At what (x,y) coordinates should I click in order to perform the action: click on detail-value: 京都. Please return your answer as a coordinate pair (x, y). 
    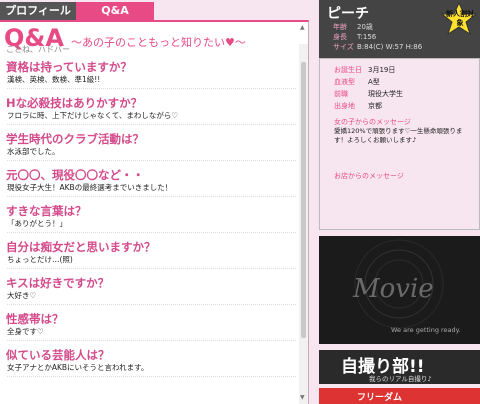
    Looking at the image, I should click on (375, 106).